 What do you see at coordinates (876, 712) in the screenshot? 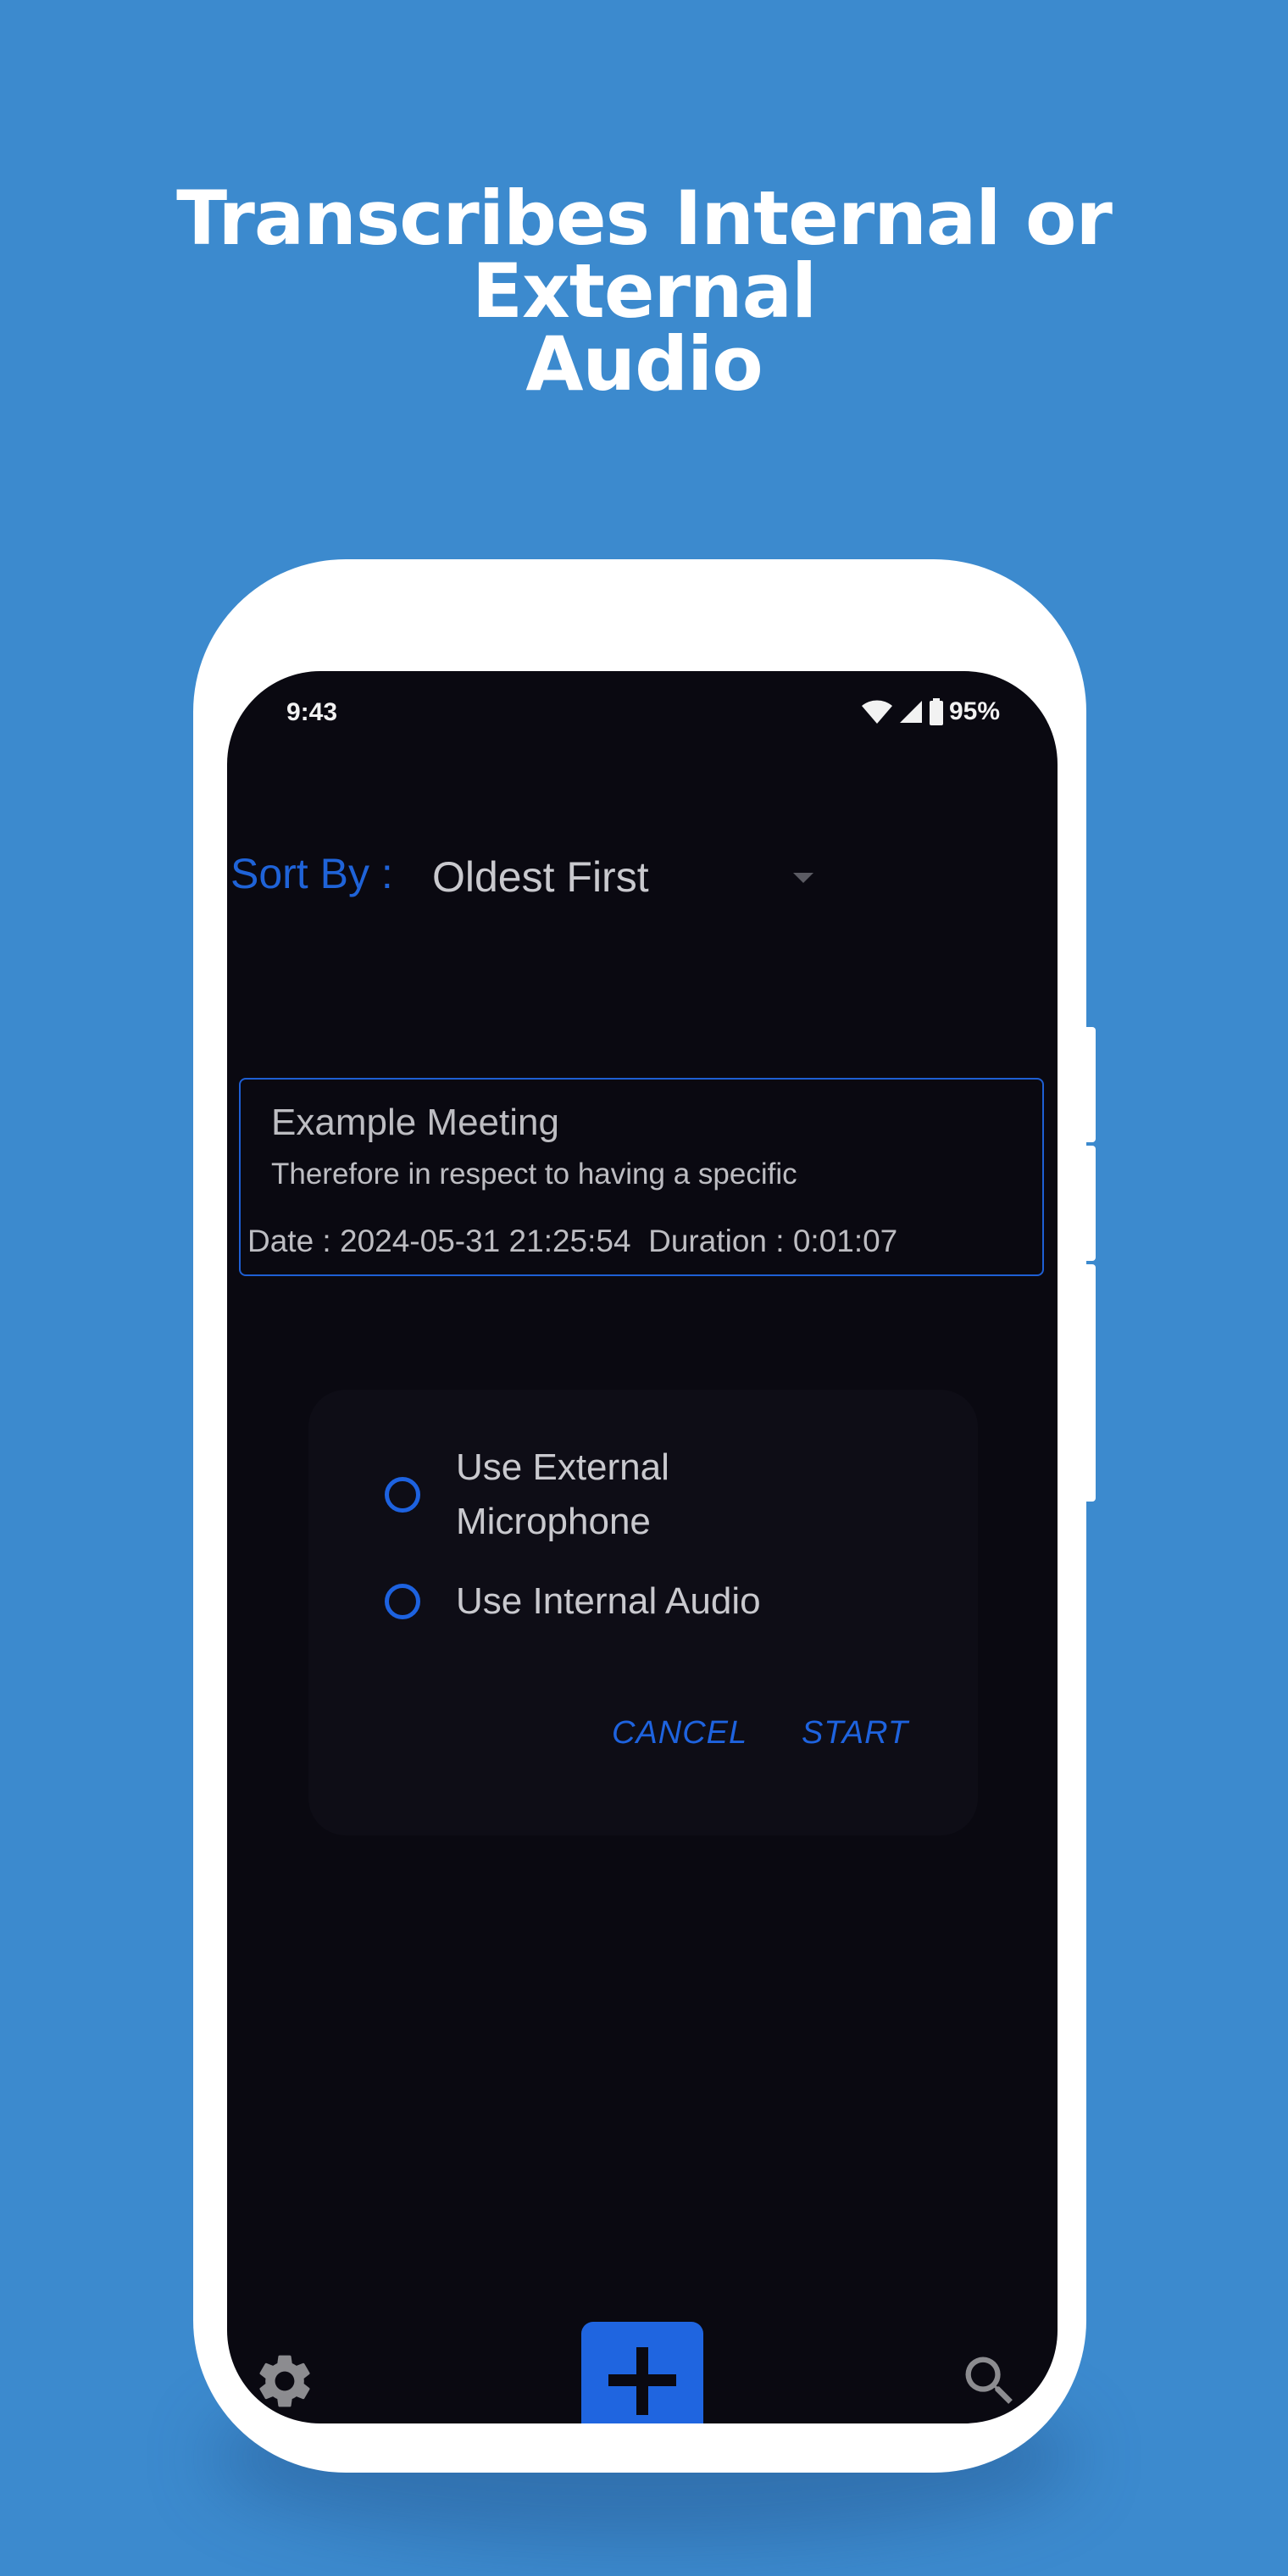
I see `wifi-icon` at bounding box center [876, 712].